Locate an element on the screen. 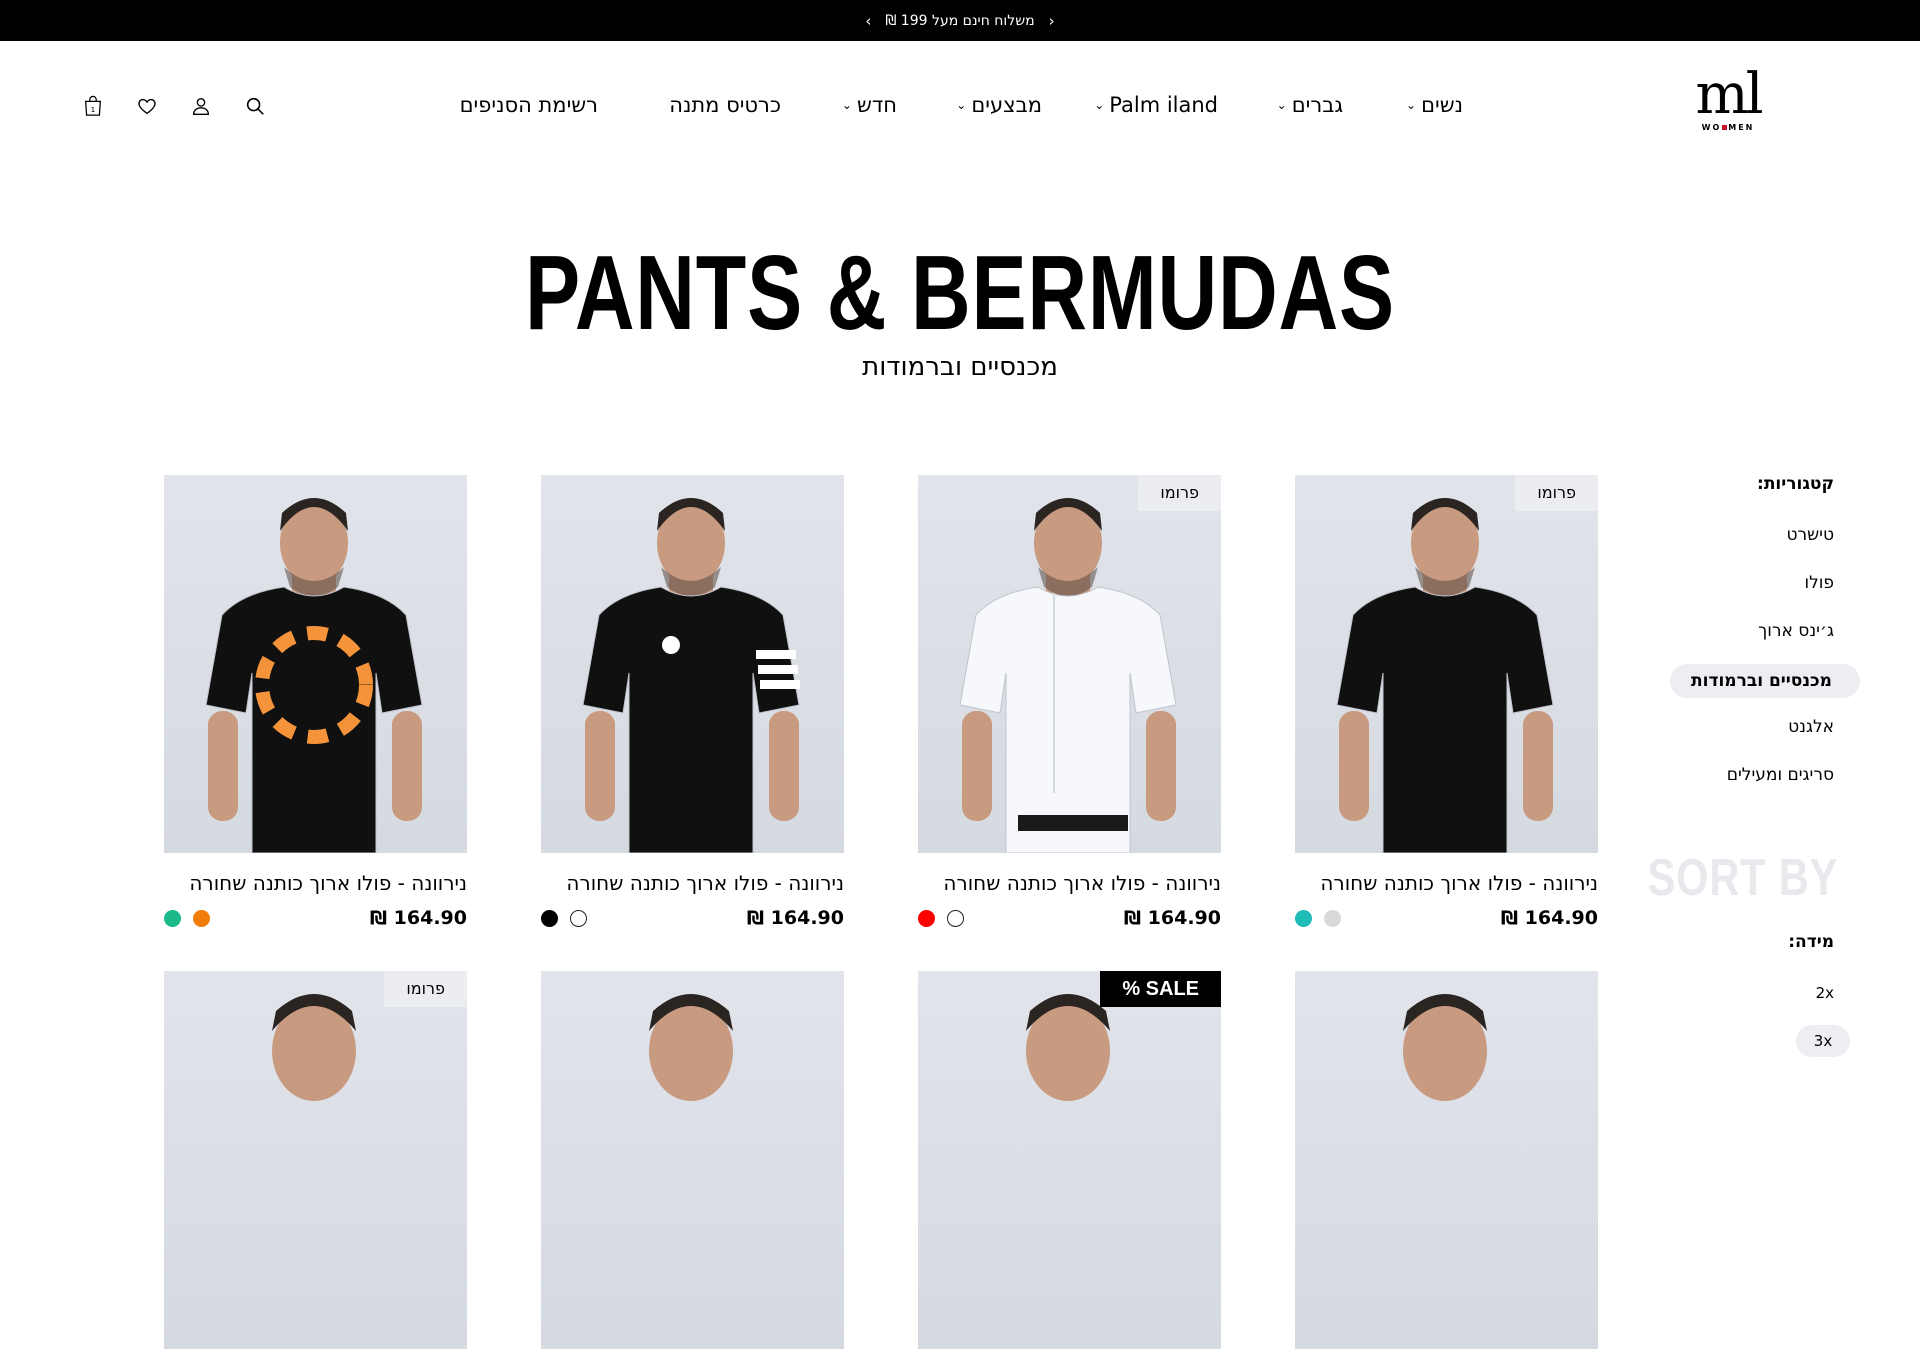  nav-label: מבצעים is located at coordinates (1006, 105).